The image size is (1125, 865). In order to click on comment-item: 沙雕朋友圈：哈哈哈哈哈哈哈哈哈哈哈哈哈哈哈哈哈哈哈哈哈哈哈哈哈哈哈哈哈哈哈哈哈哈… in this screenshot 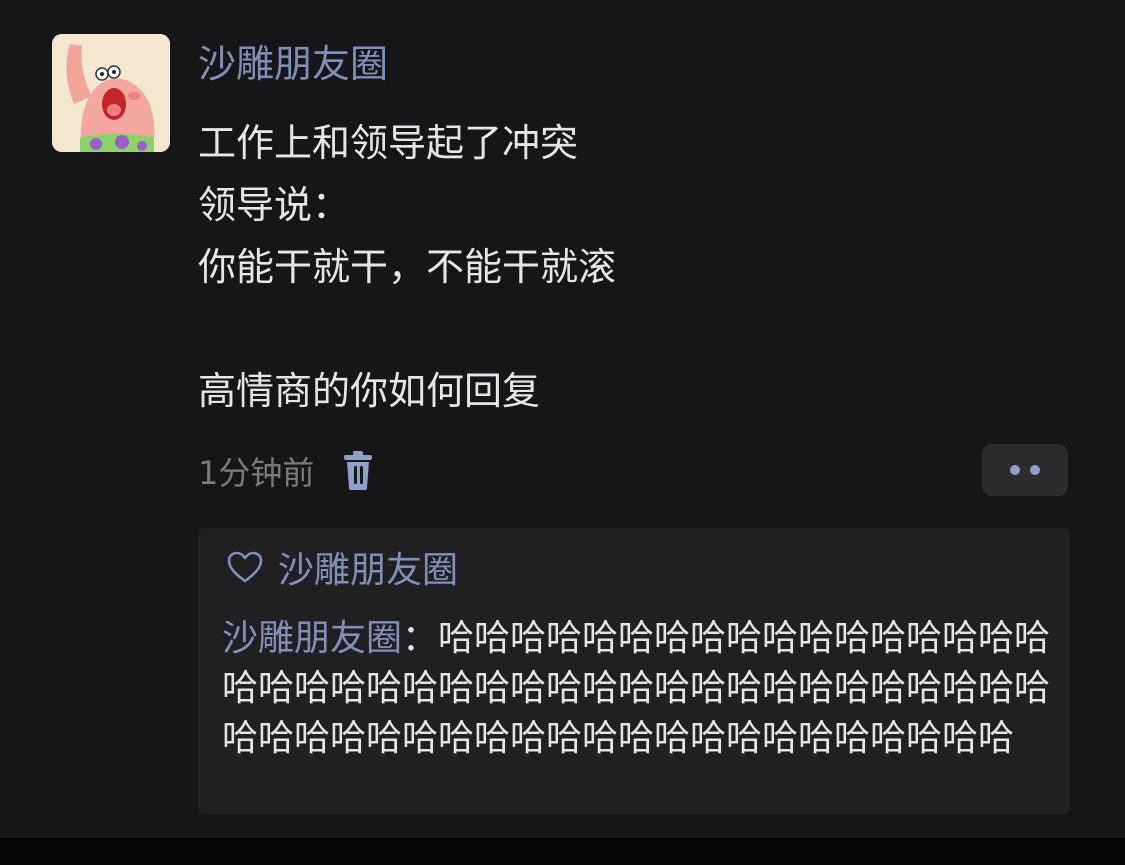, I will do `click(637, 689)`.